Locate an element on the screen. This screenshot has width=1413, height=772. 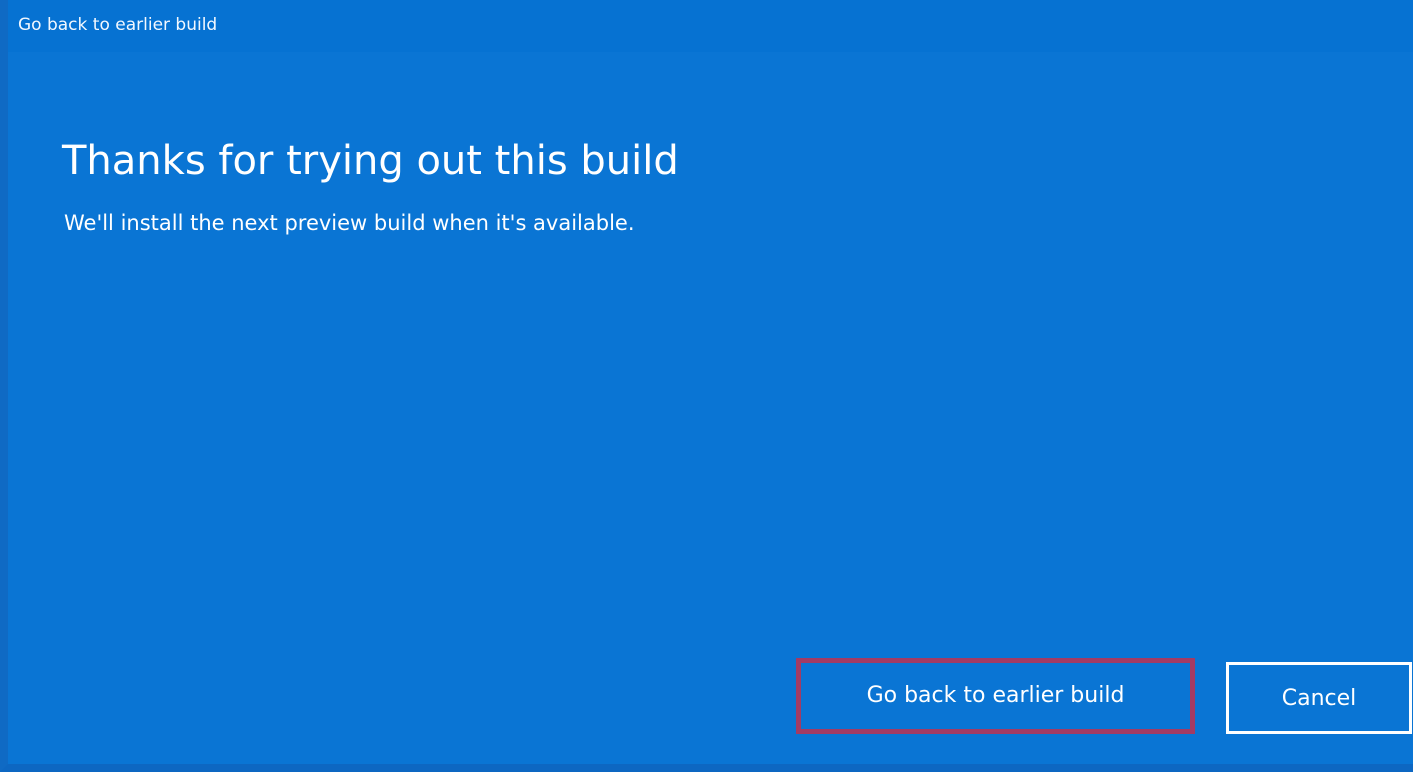
window-title: Go back to earlier build is located at coordinates (118, 25).